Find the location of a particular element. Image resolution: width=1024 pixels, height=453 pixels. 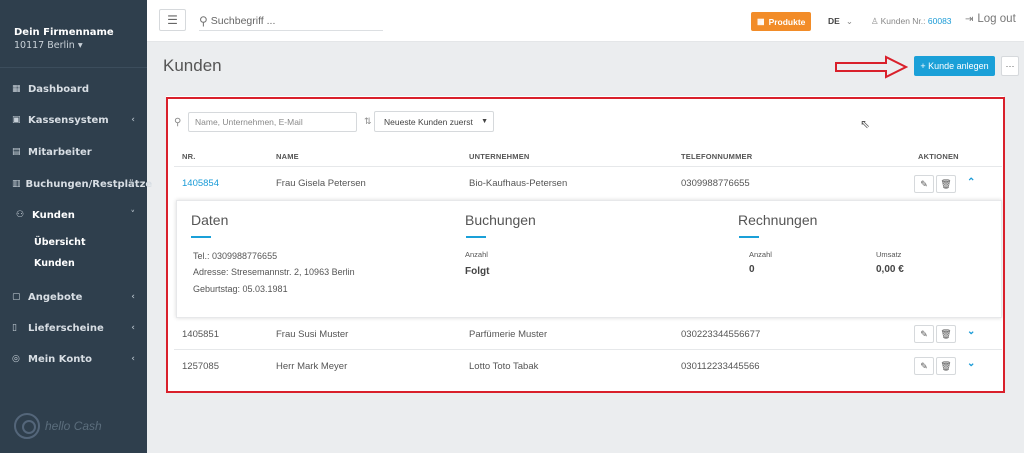

customer-search: ⚲ is located at coordinates (265, 122).